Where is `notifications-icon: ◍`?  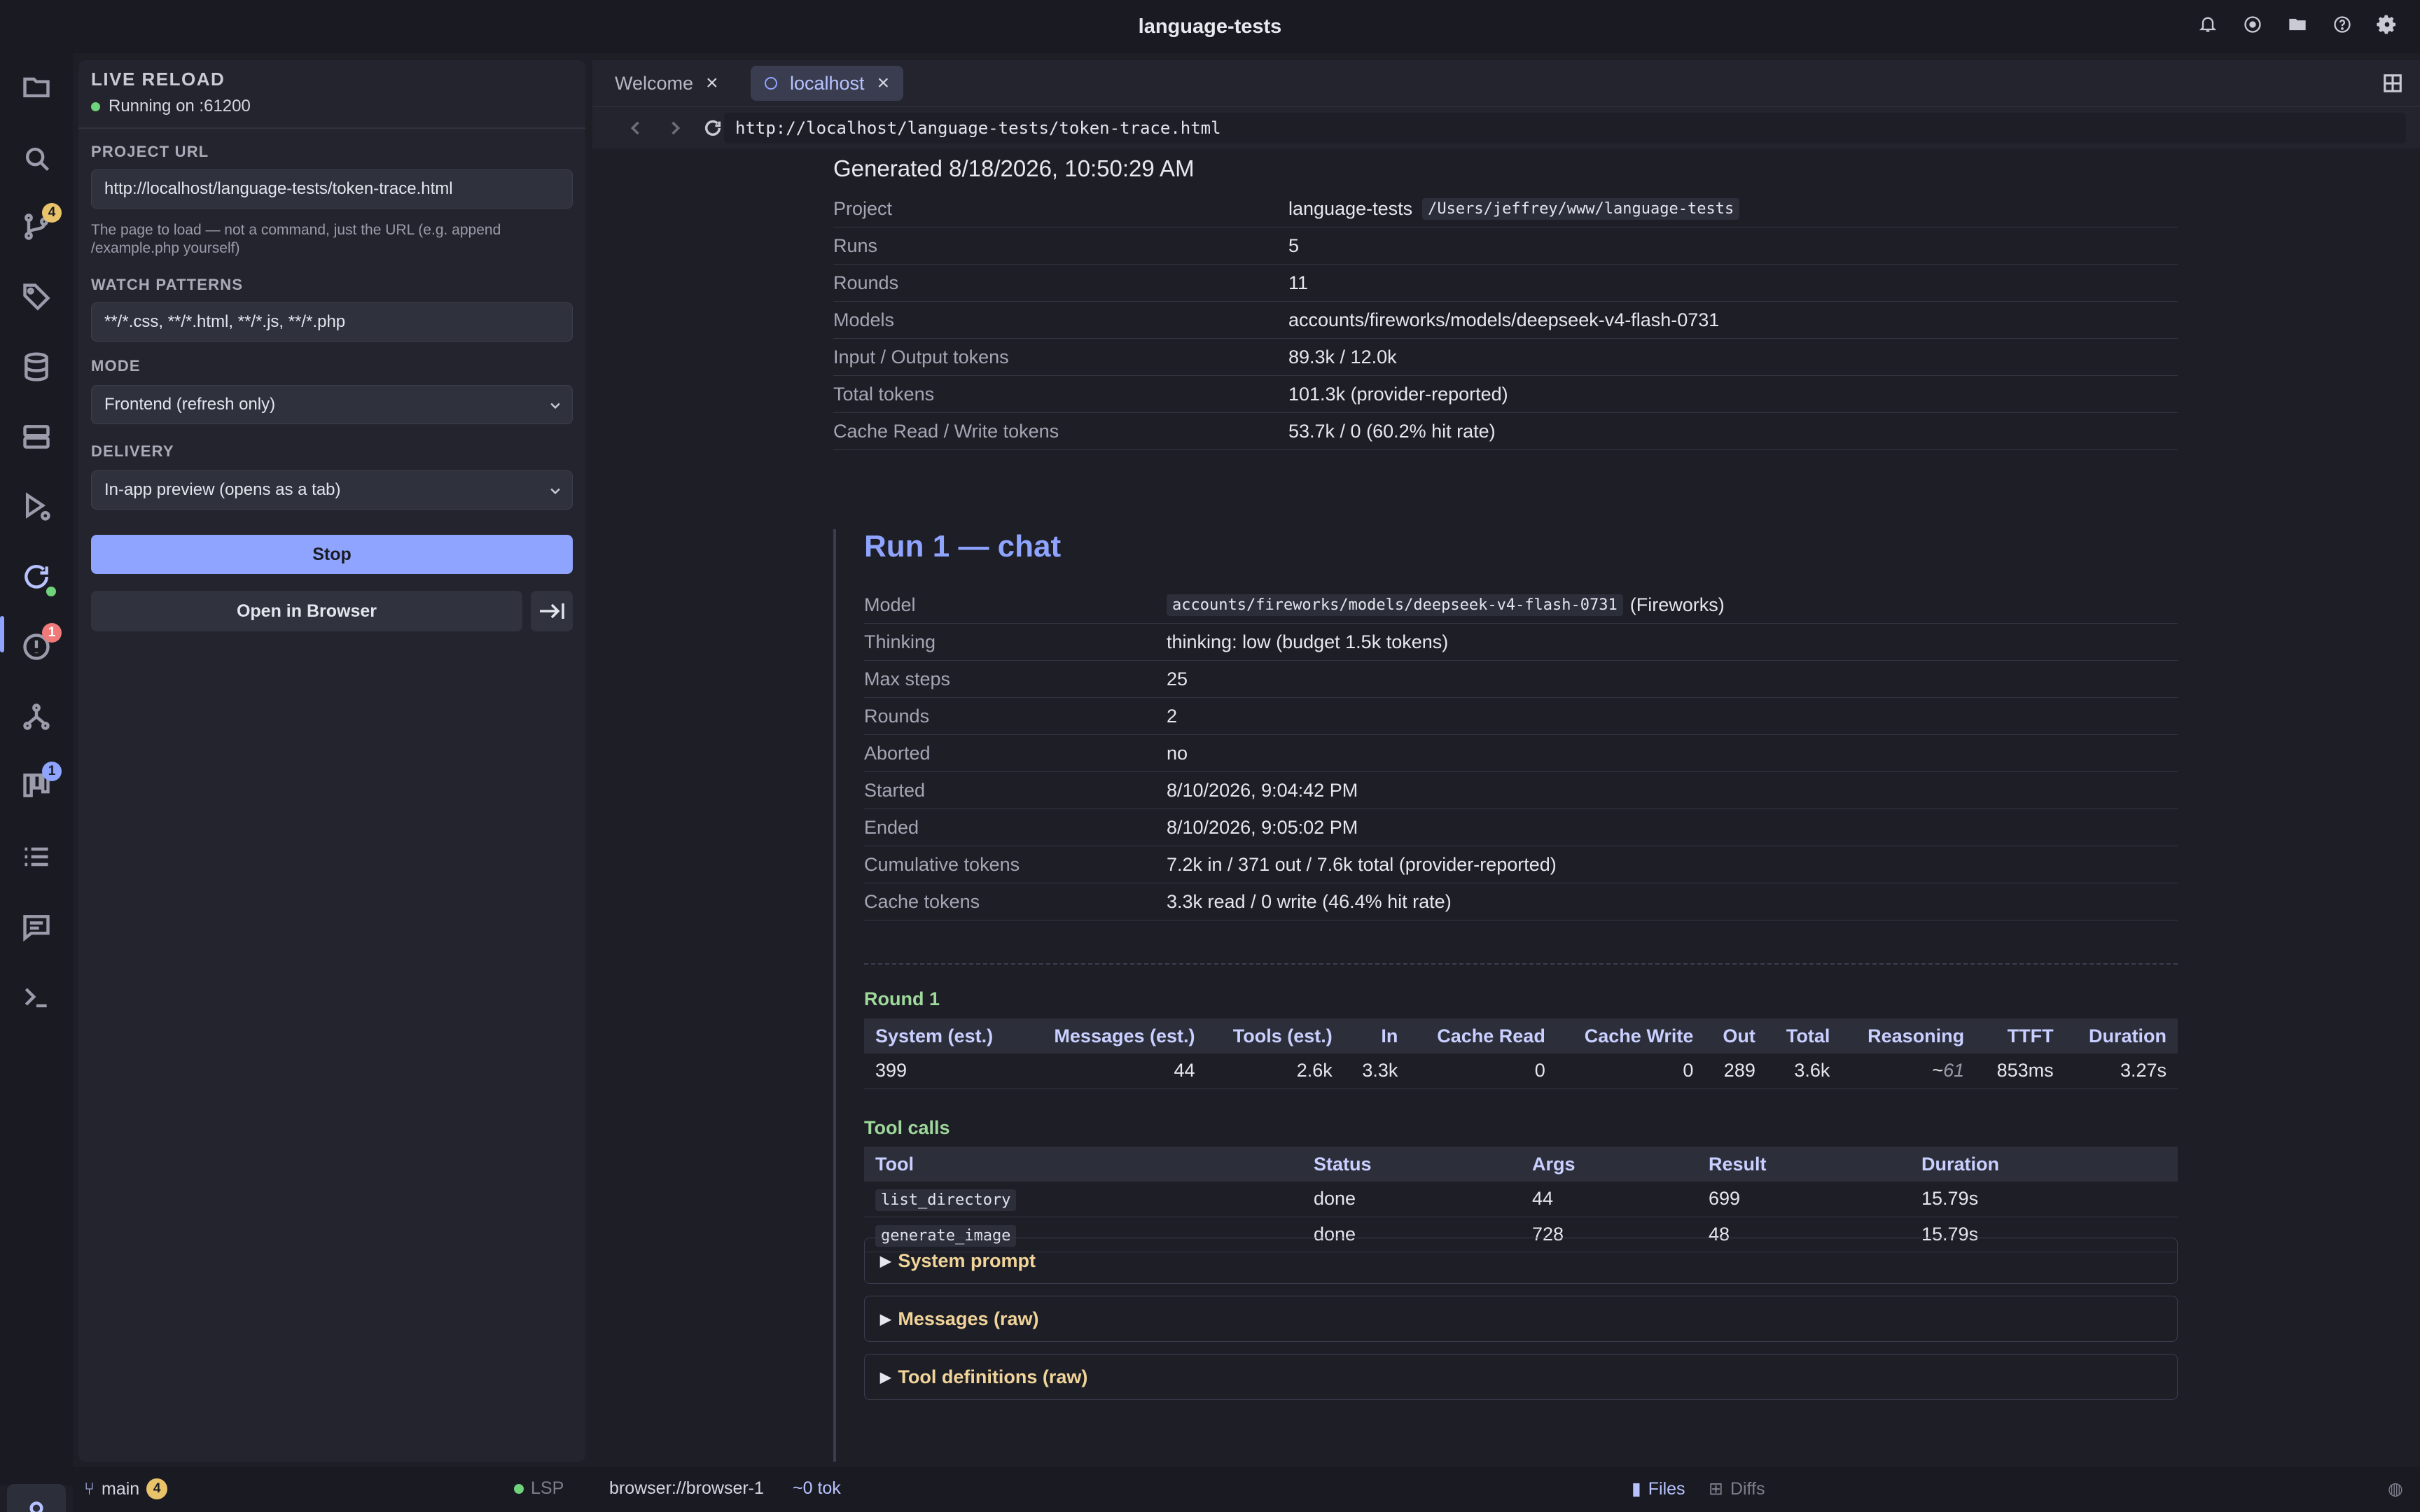
notifications-icon: ◍ is located at coordinates (2395, 1488).